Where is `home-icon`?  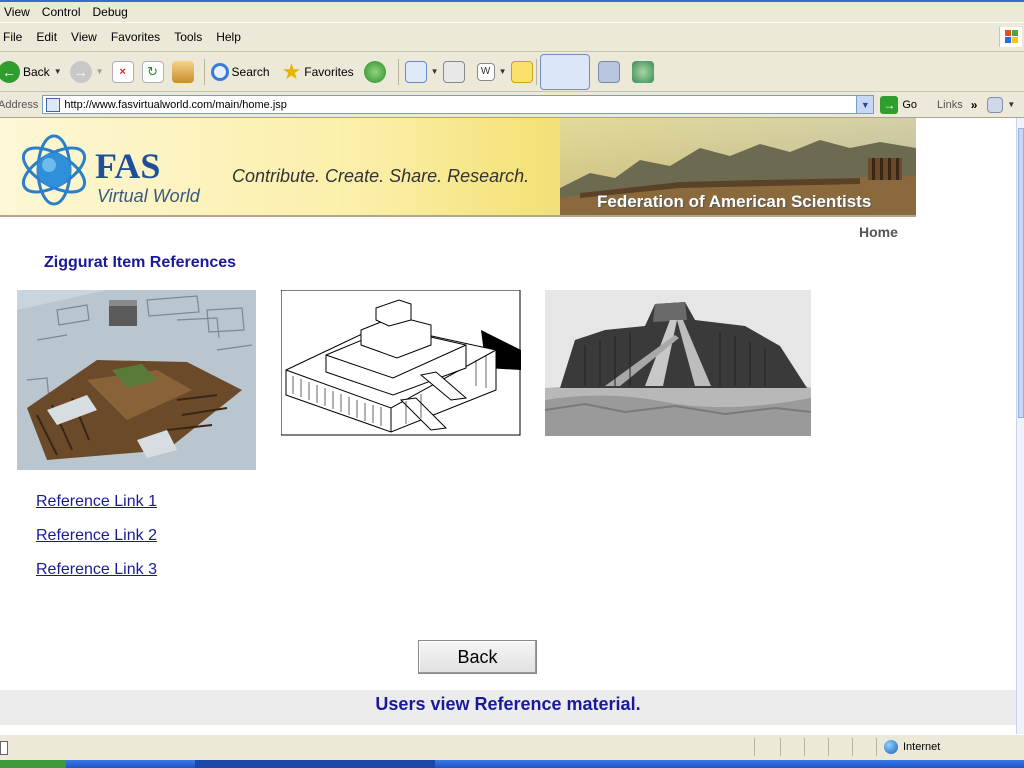
home-icon is located at coordinates (182, 71).